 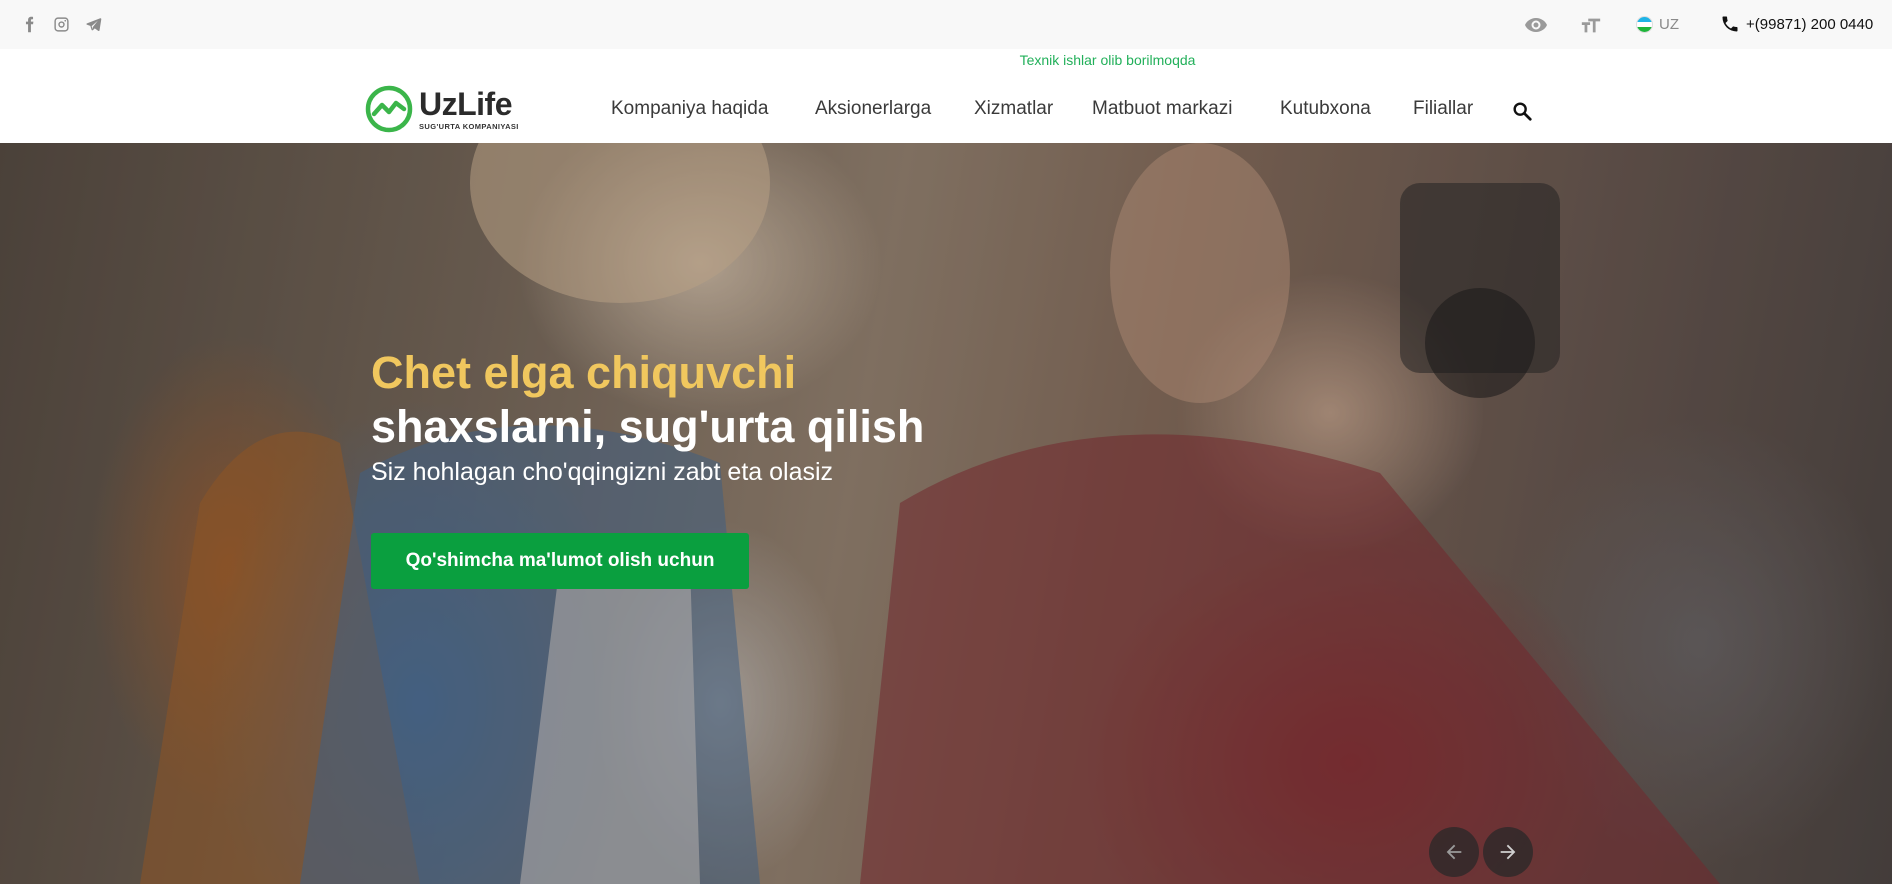 What do you see at coordinates (1443, 109) in the screenshot?
I see `nav-item-branches: Filiallar` at bounding box center [1443, 109].